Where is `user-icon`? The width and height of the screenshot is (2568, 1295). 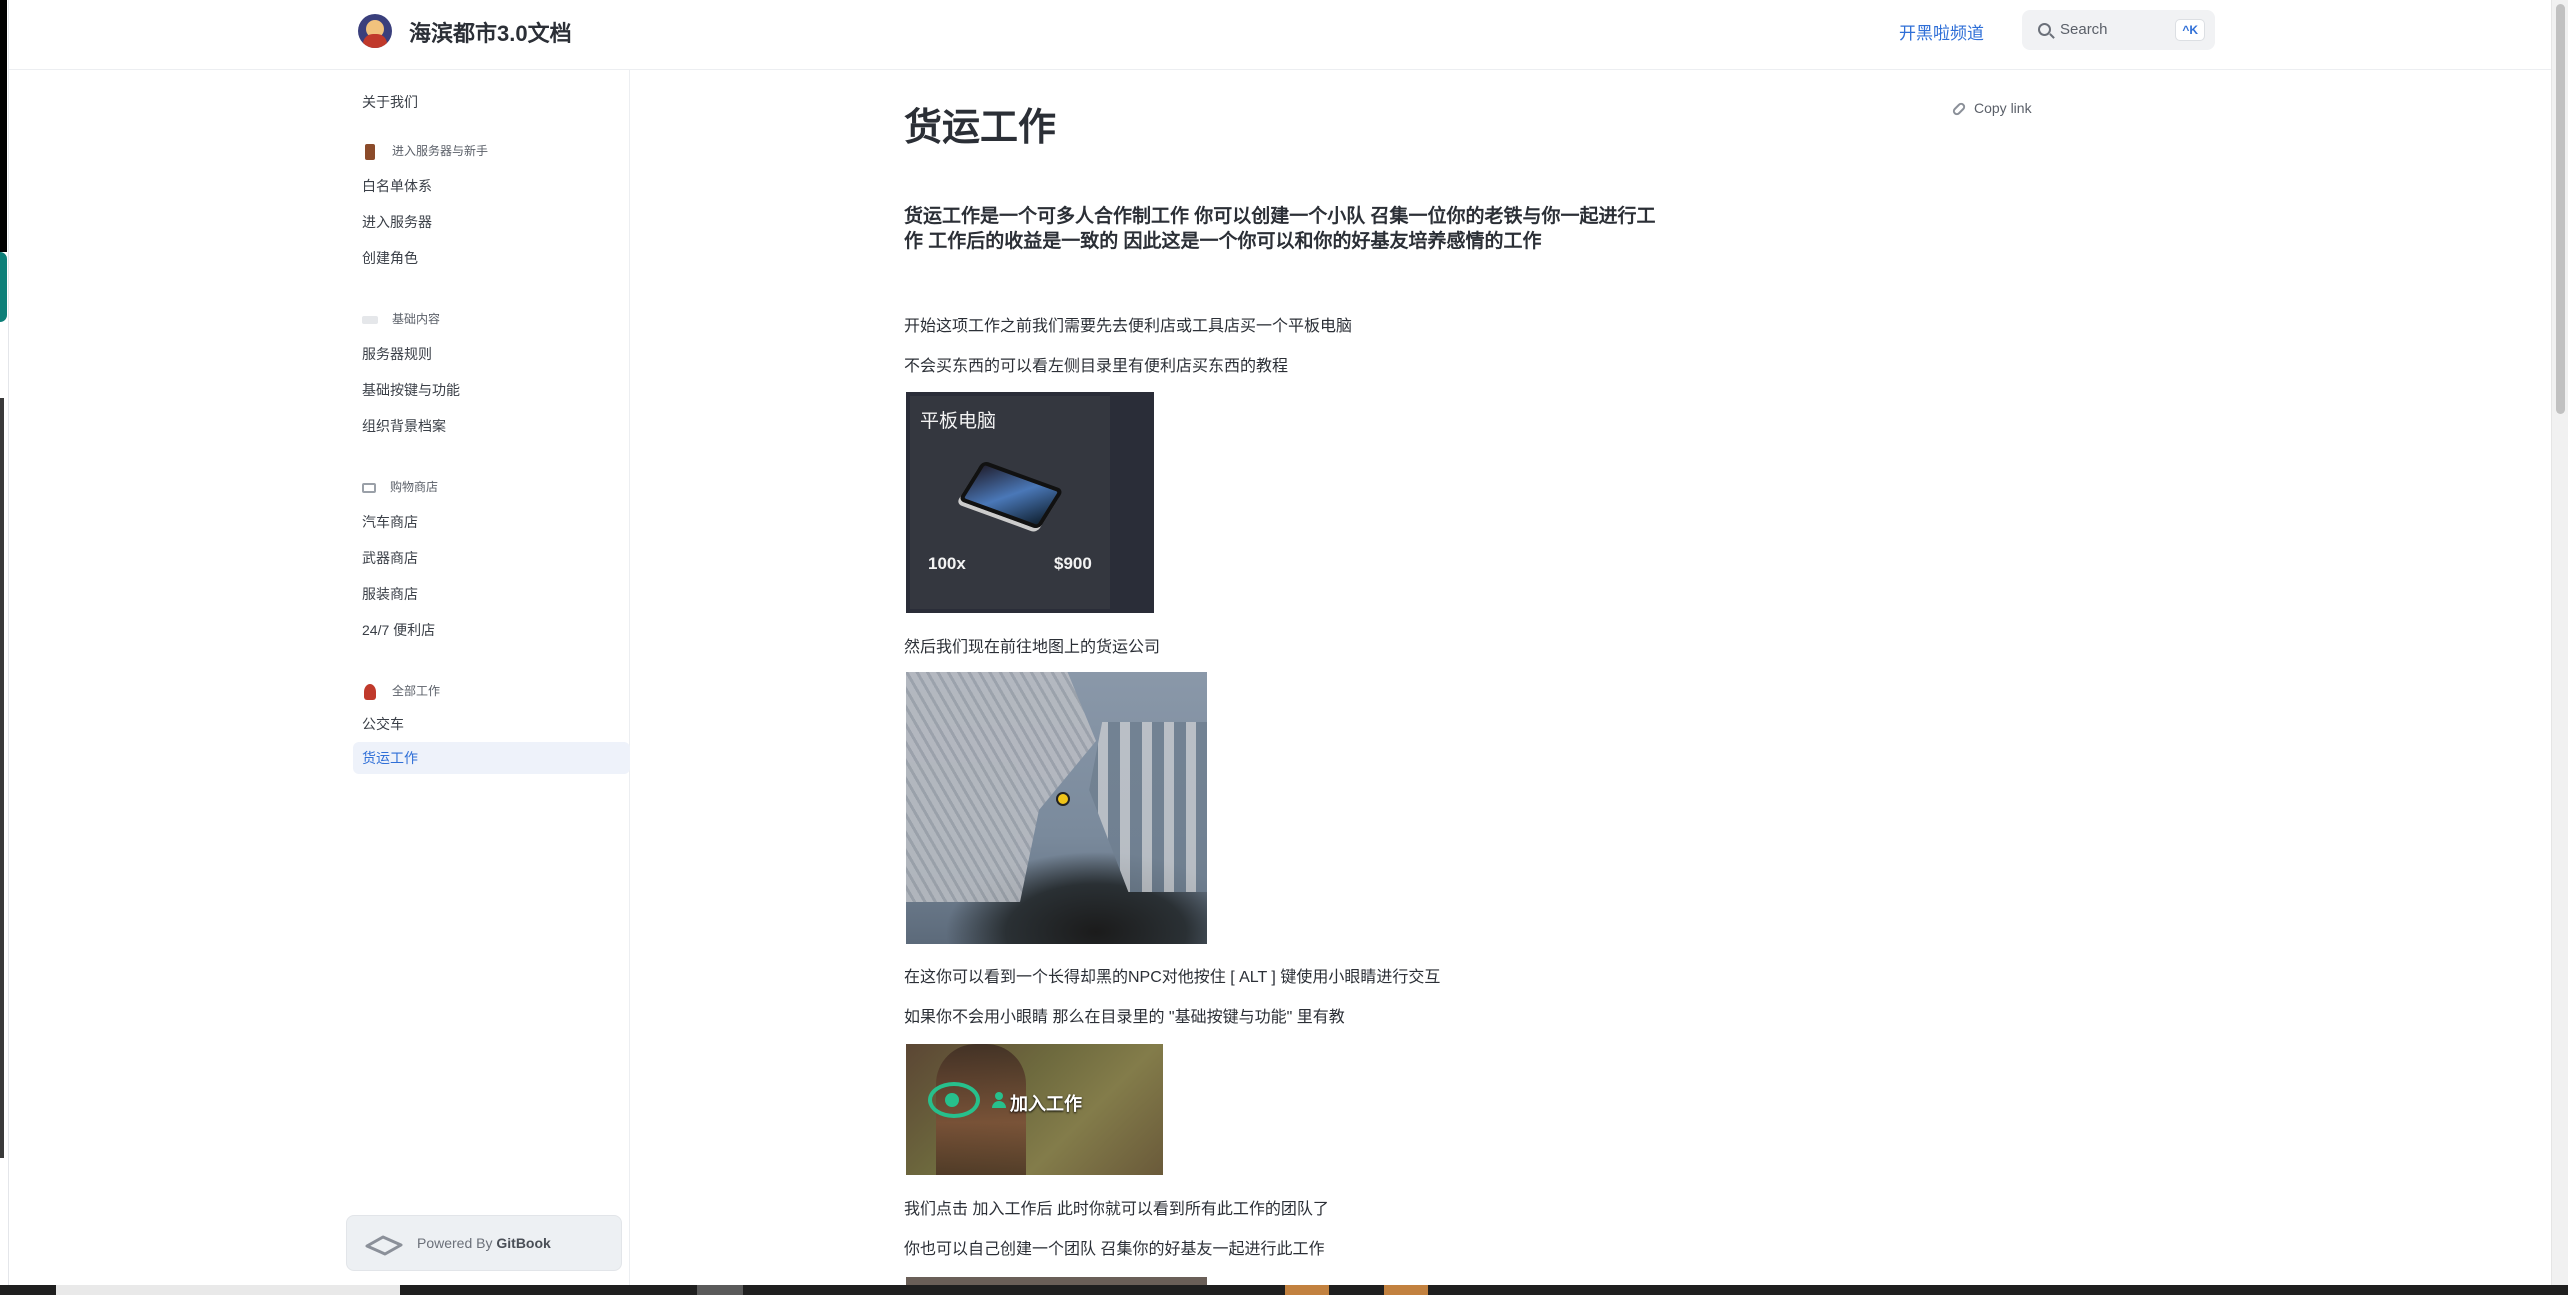 user-icon is located at coordinates (999, 1100).